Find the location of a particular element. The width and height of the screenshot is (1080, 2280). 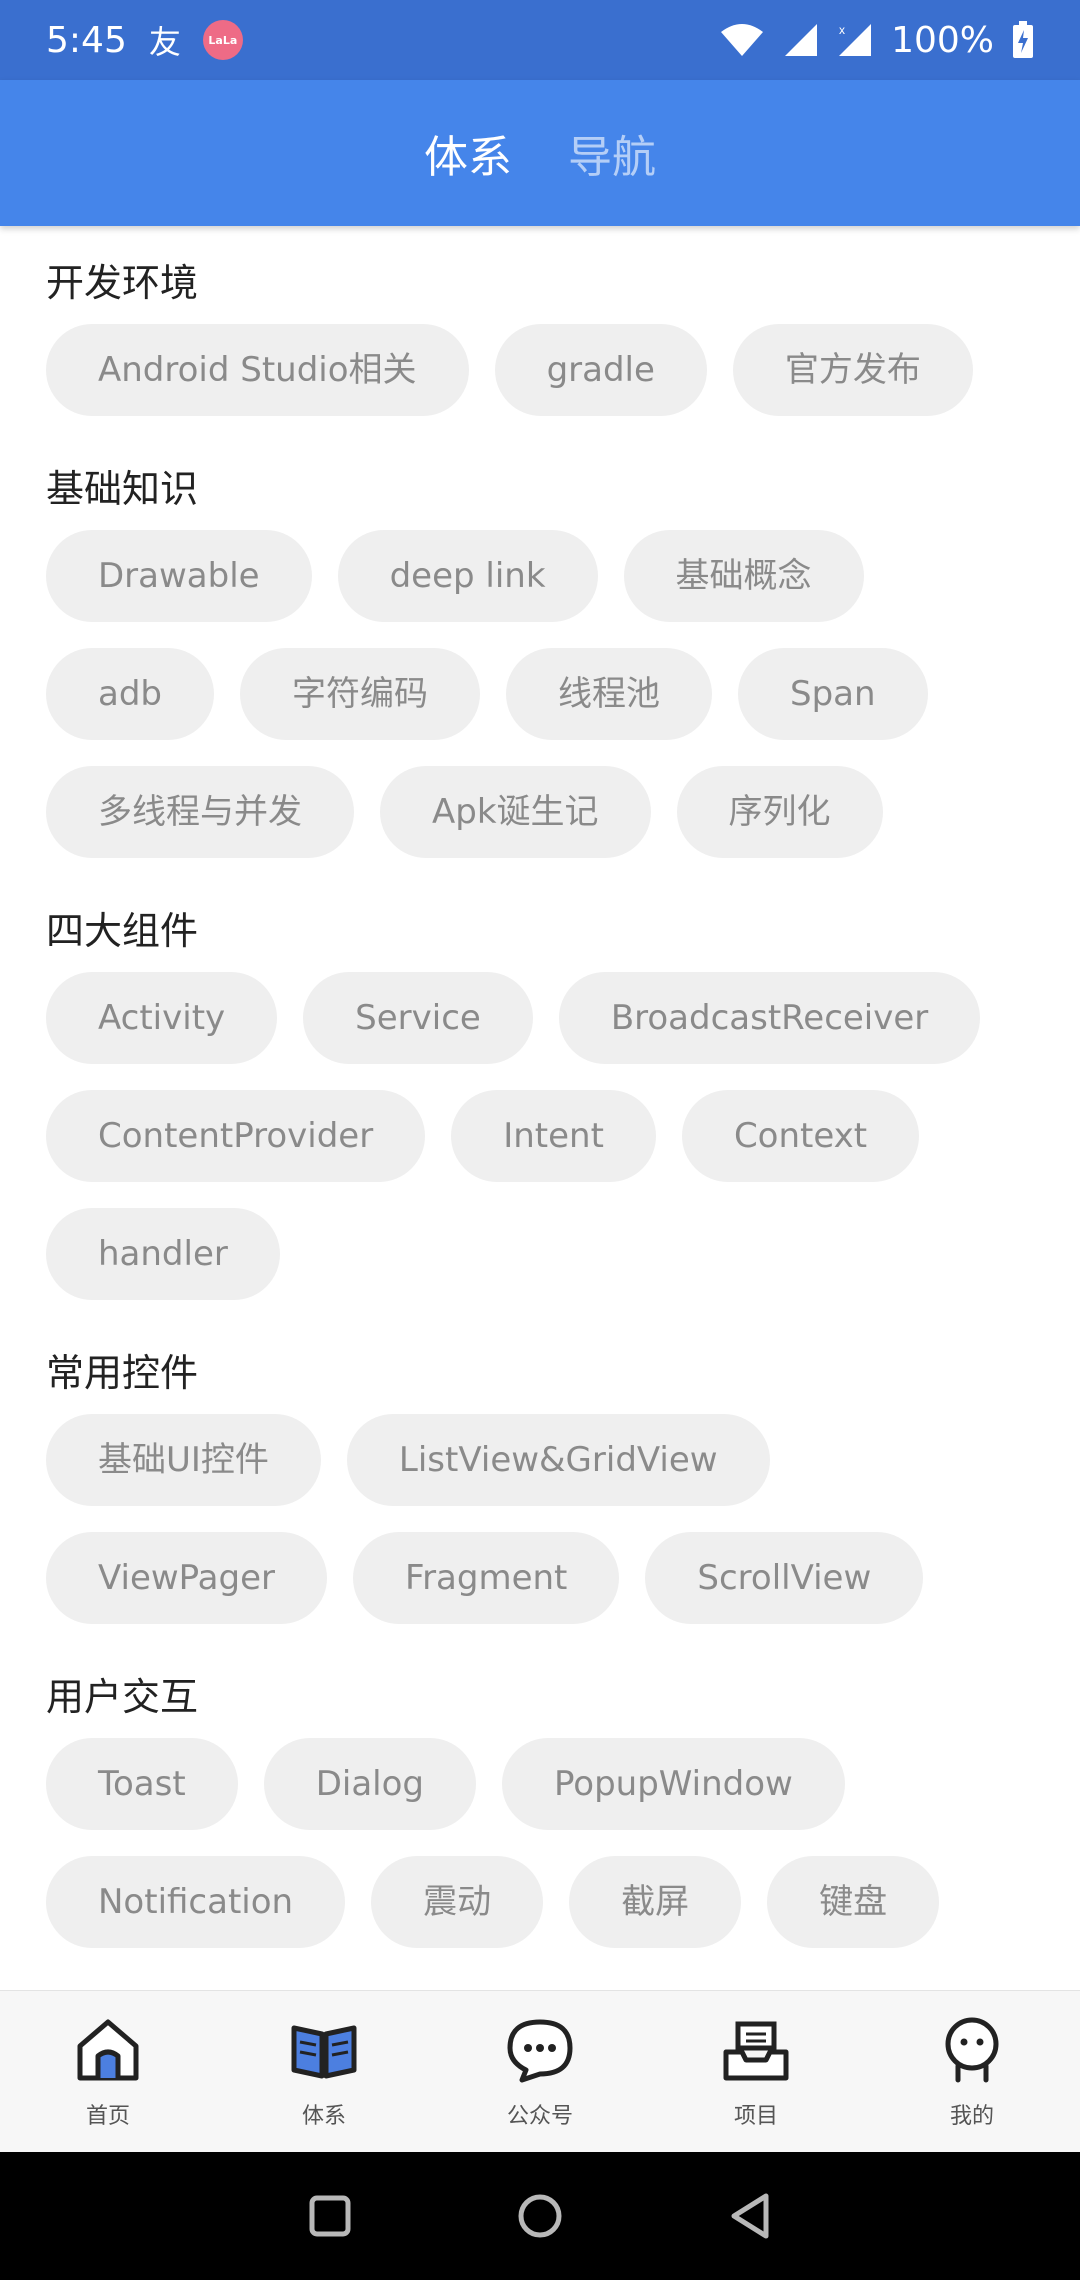

tab-navigation: 导航 is located at coordinates (612, 153).